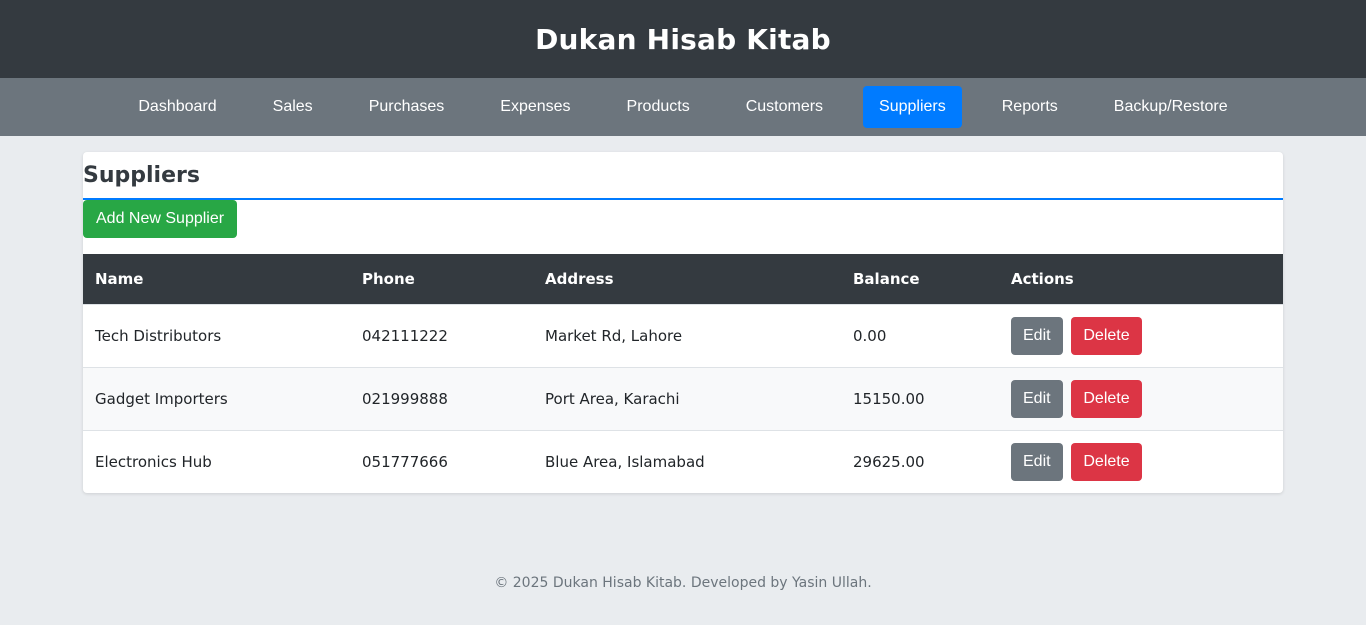 This screenshot has height=625, width=1366. Describe the element at coordinates (216, 335) in the screenshot. I see `supplier-name: Tech Distributors` at that location.